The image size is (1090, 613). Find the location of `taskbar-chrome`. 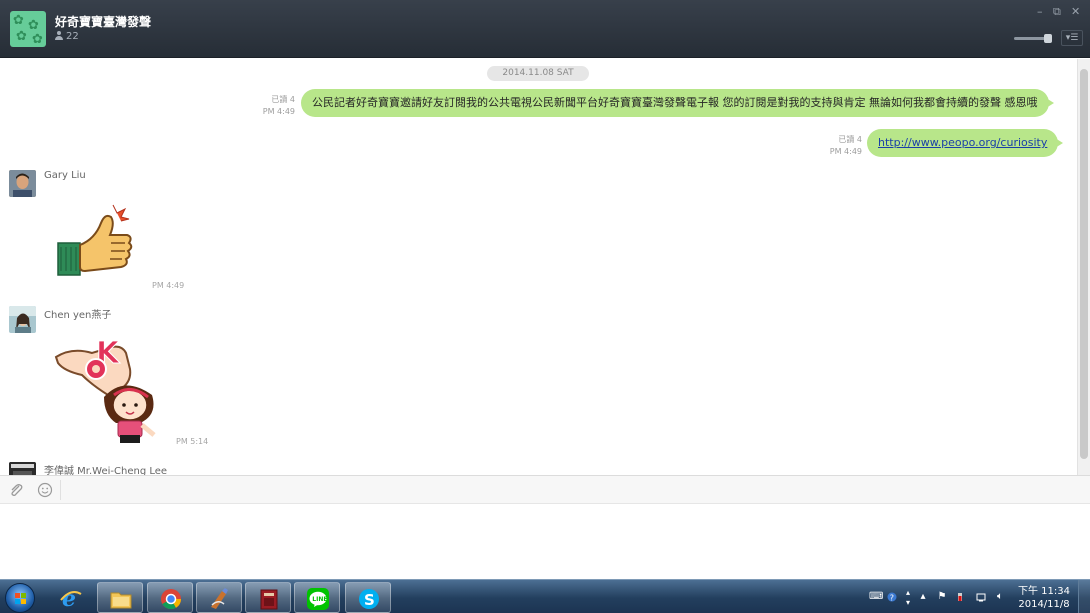

taskbar-chrome is located at coordinates (170, 597).